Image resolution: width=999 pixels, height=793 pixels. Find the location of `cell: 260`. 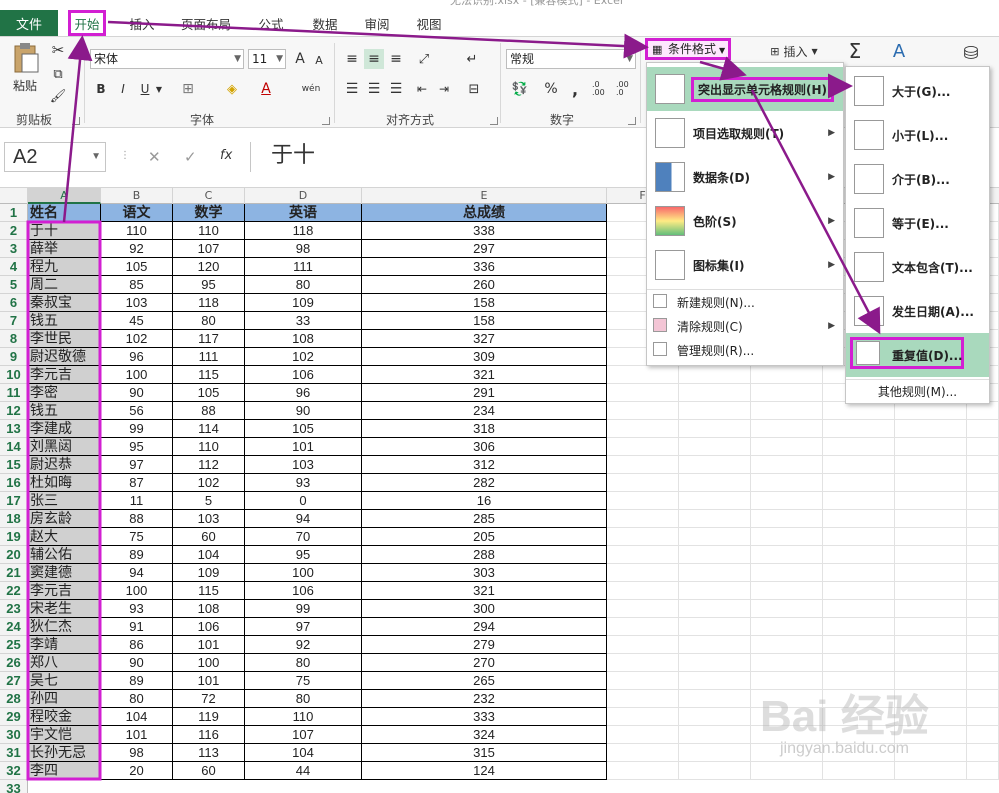

cell: 260 is located at coordinates (484, 285).